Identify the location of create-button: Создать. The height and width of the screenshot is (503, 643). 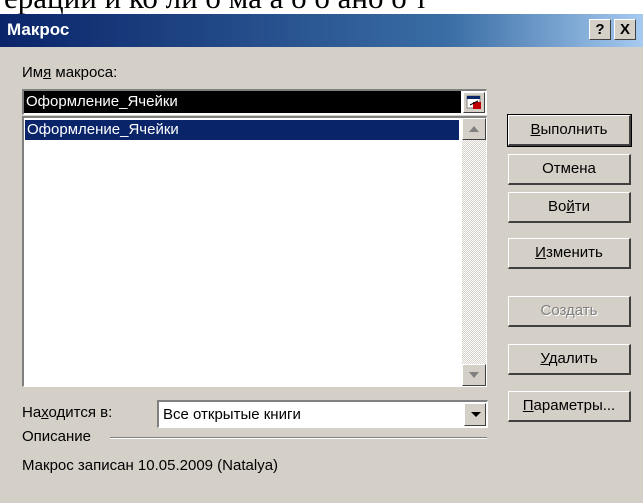
(569, 311).